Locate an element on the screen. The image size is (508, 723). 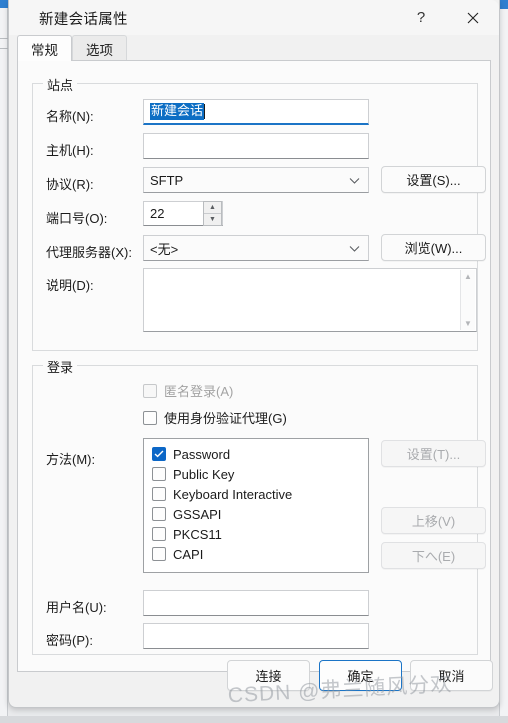
username-input is located at coordinates (256, 603).